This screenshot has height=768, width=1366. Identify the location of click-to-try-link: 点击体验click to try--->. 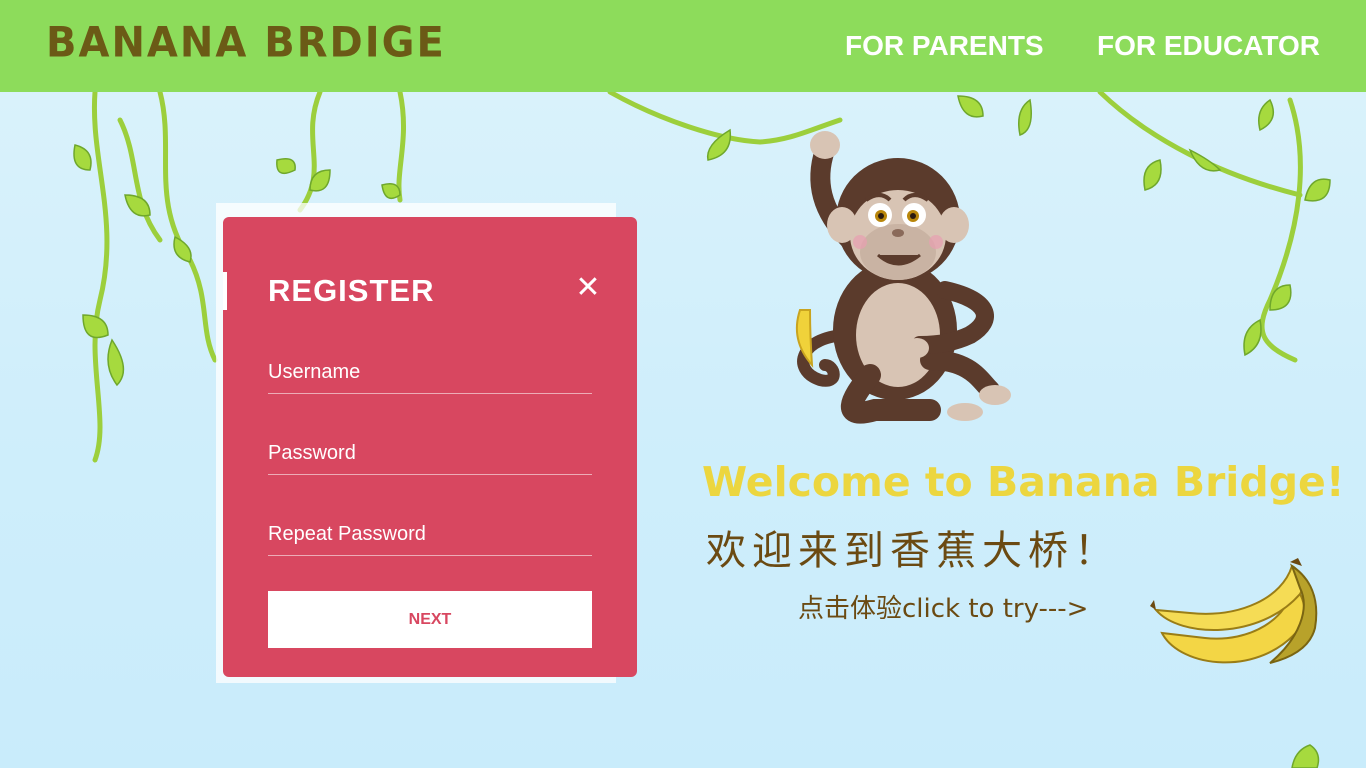
(943, 606).